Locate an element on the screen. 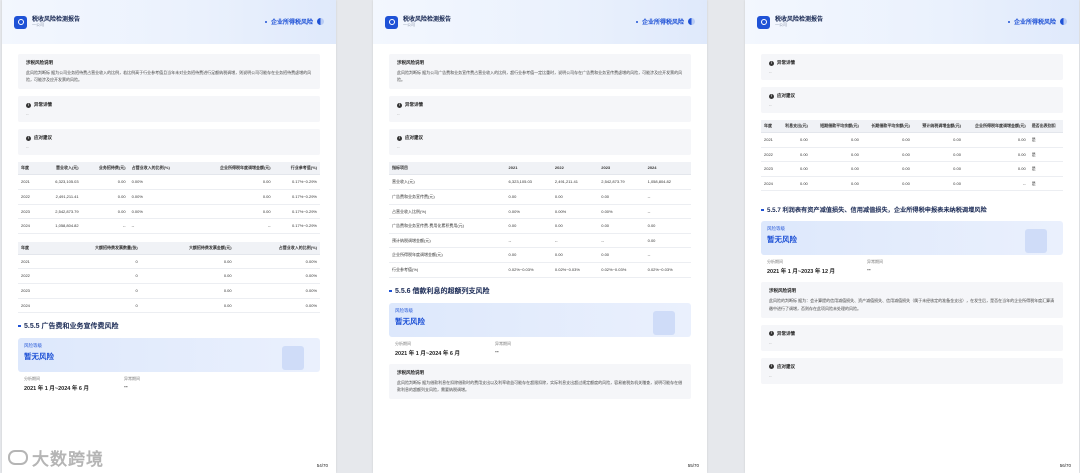 The image size is (1080, 473). page-number: 56/70 is located at coordinates (1065, 465).